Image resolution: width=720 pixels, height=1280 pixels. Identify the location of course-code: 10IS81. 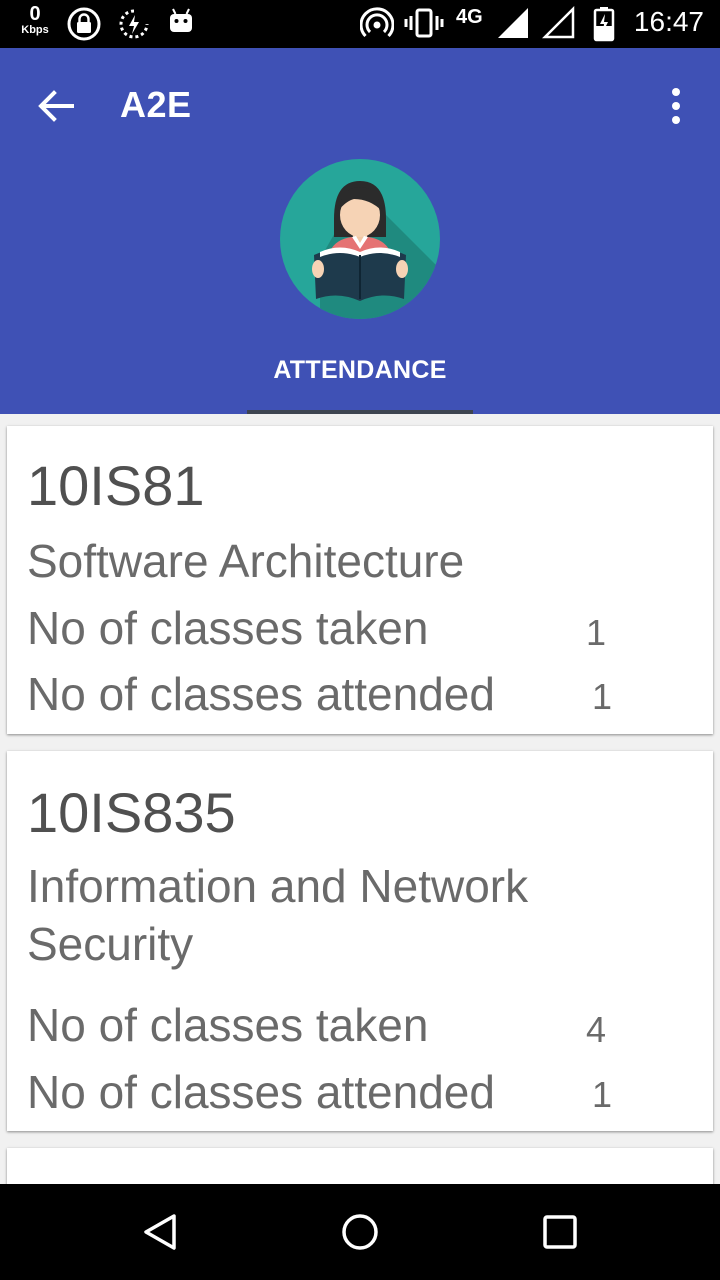
(116, 485).